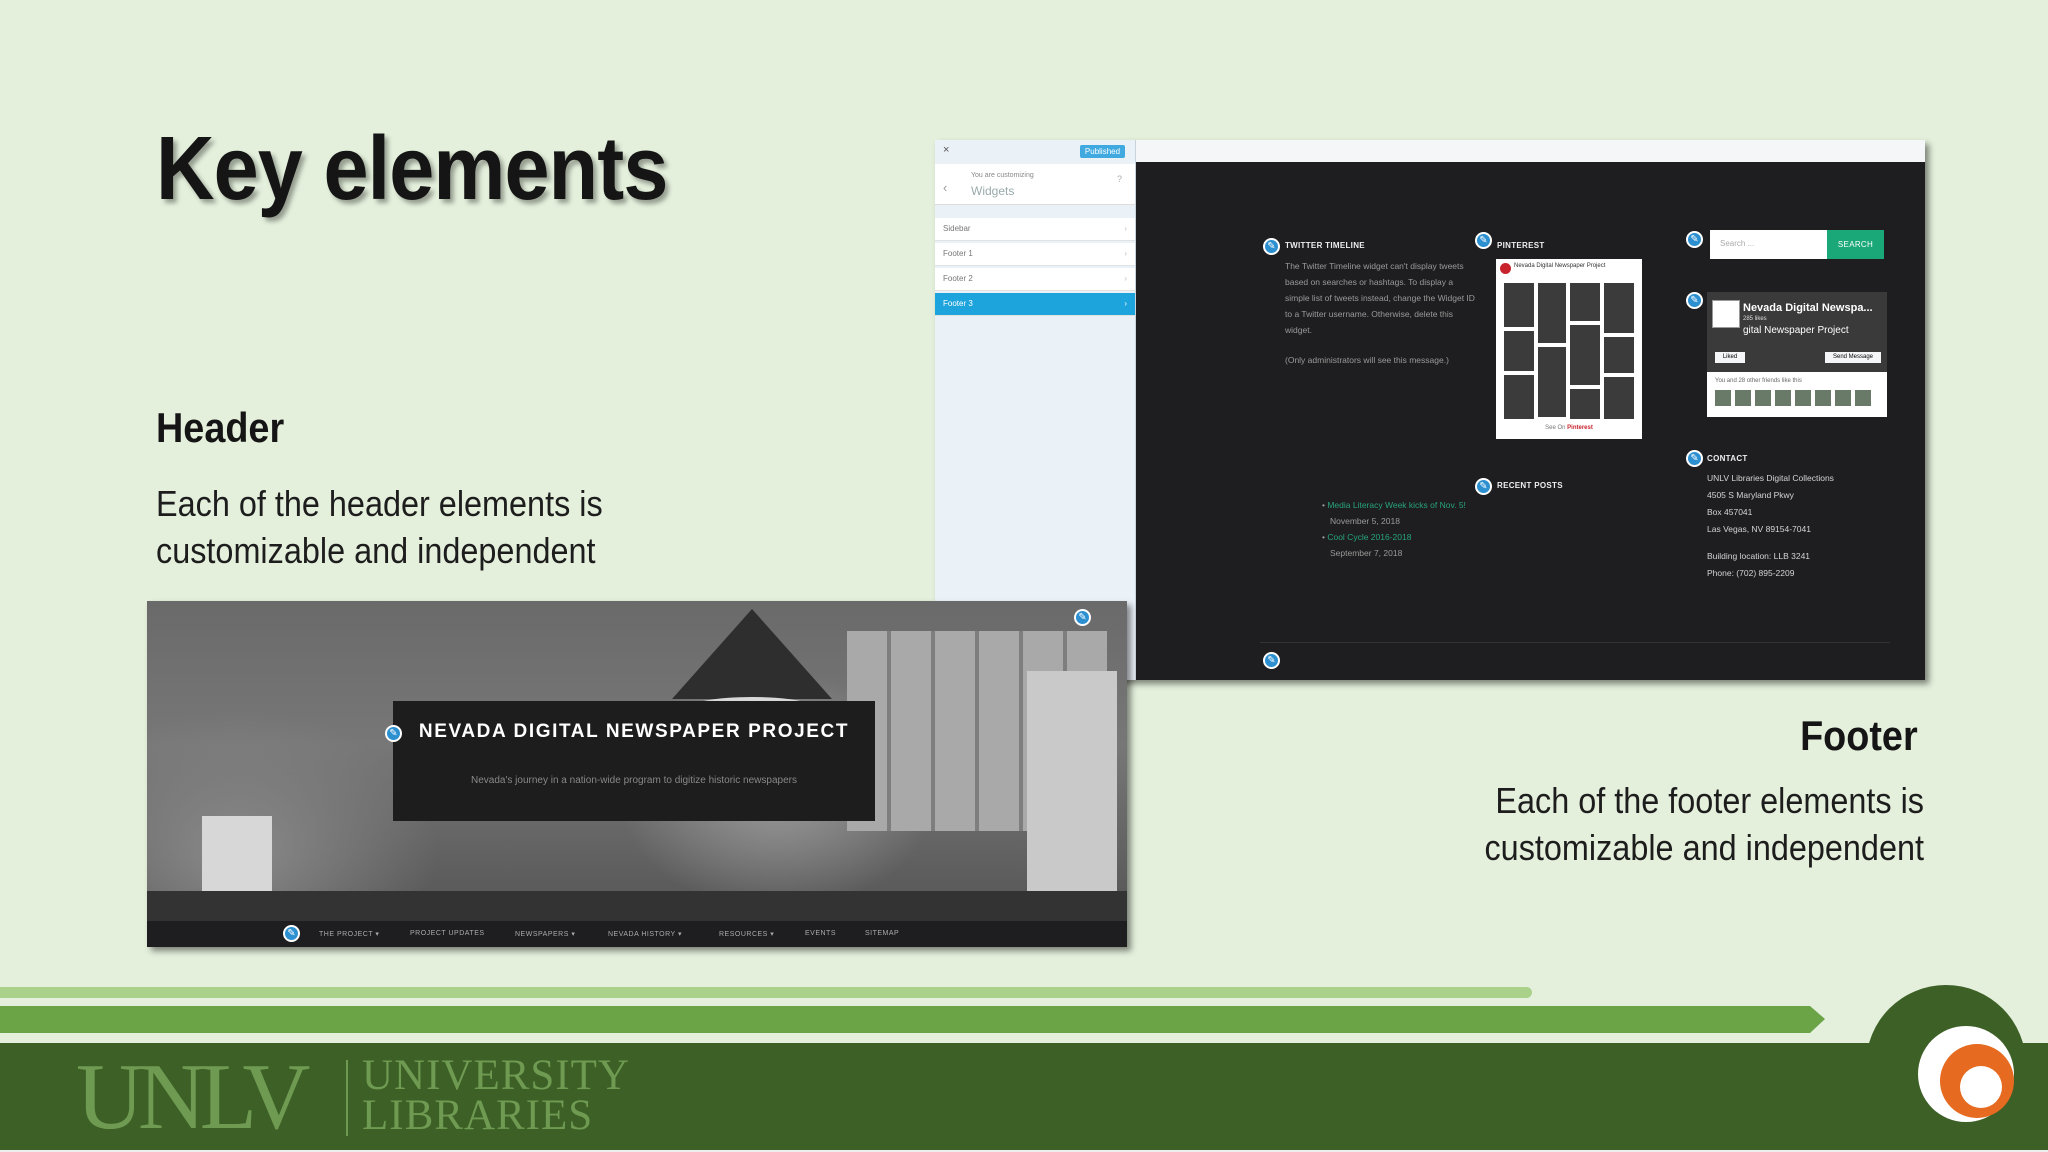  I want to click on contact-phone: Phone: (702) 895-2209, so click(1751, 573).